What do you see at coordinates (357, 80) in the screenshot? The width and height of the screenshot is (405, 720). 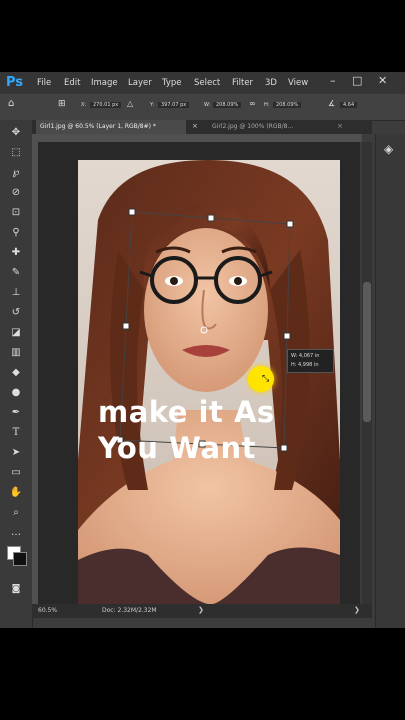 I see `maximize-button: □` at bounding box center [357, 80].